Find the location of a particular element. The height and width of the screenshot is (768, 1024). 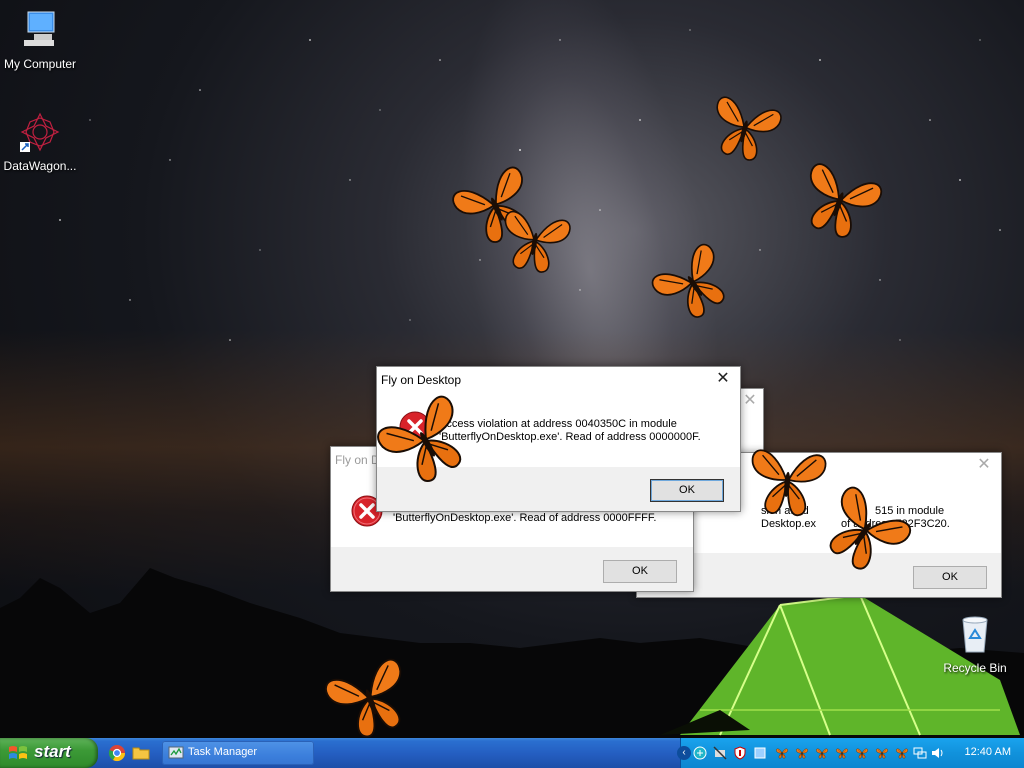

system-tray: ‹ 12:40 AM is located at coordinates (850, 753).